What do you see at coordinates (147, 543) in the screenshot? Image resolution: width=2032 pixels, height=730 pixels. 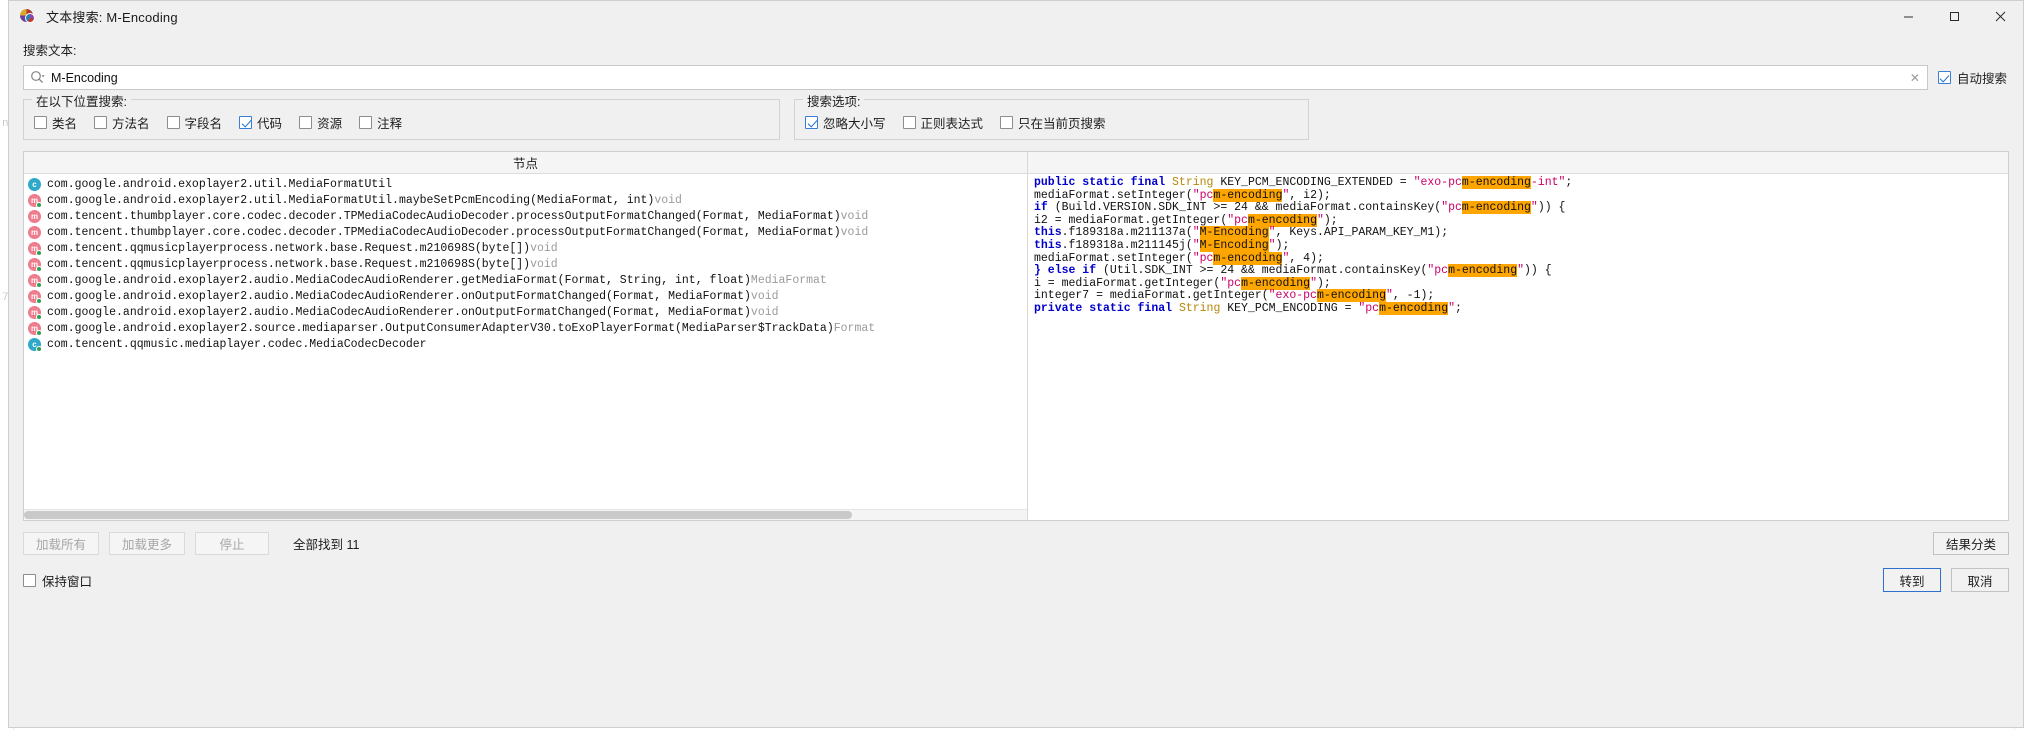 I see `load-more-button: 加载更多` at bounding box center [147, 543].